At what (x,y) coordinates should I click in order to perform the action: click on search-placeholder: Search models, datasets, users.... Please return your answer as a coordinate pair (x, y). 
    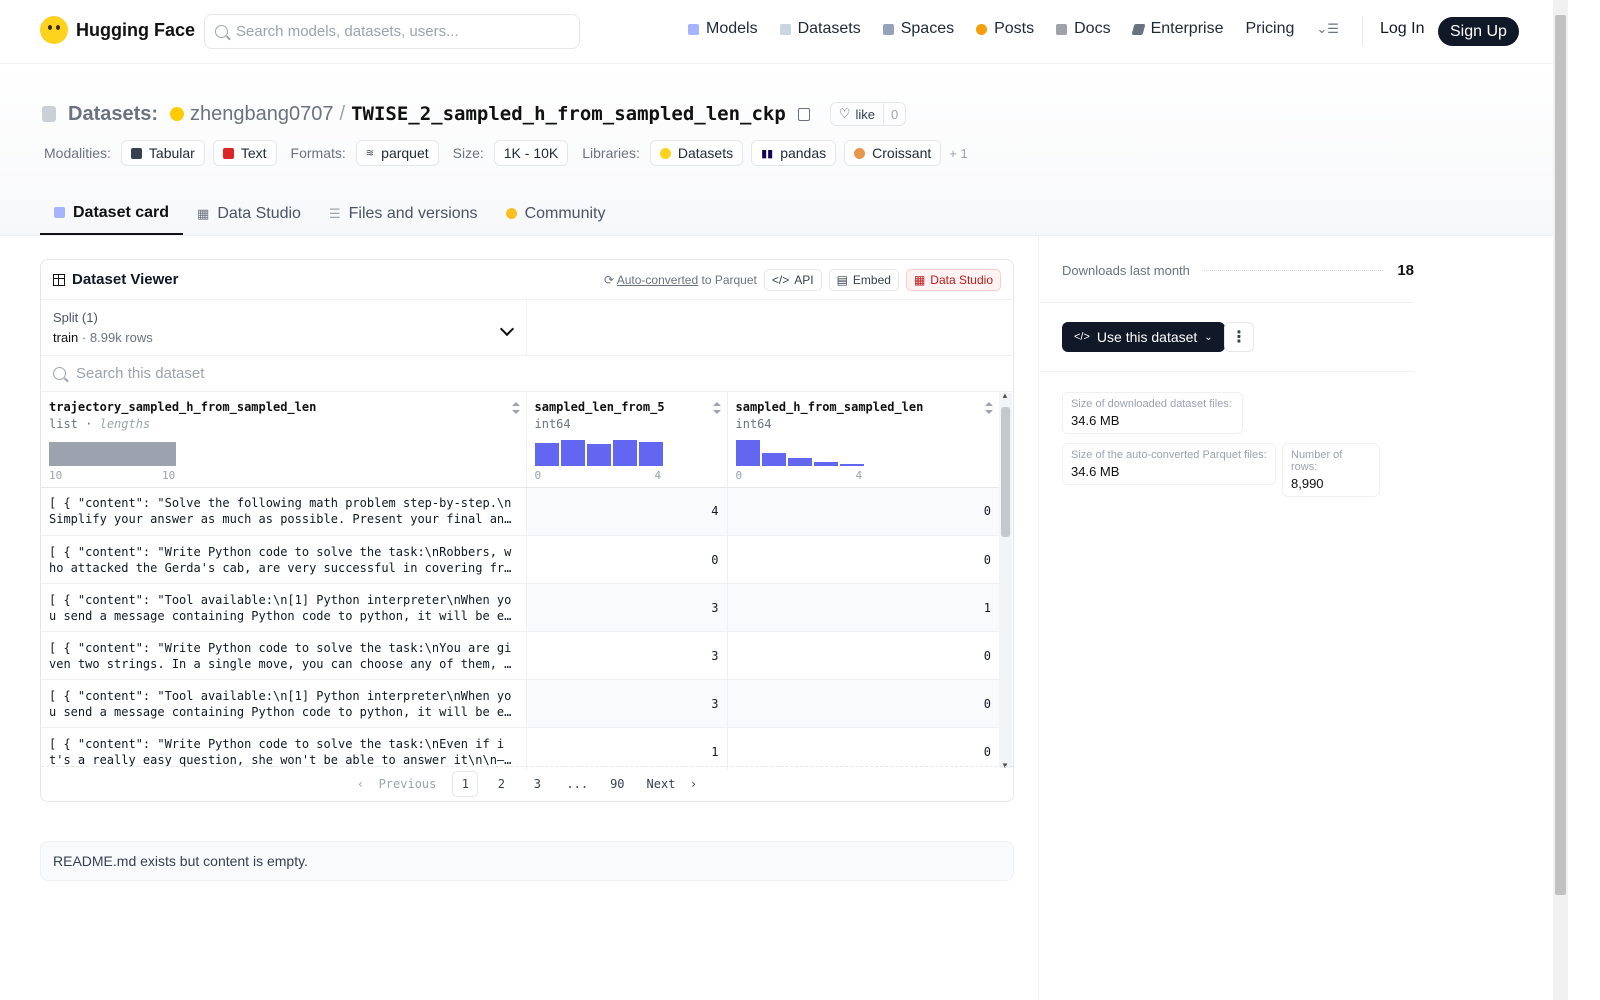
    Looking at the image, I should click on (347, 31).